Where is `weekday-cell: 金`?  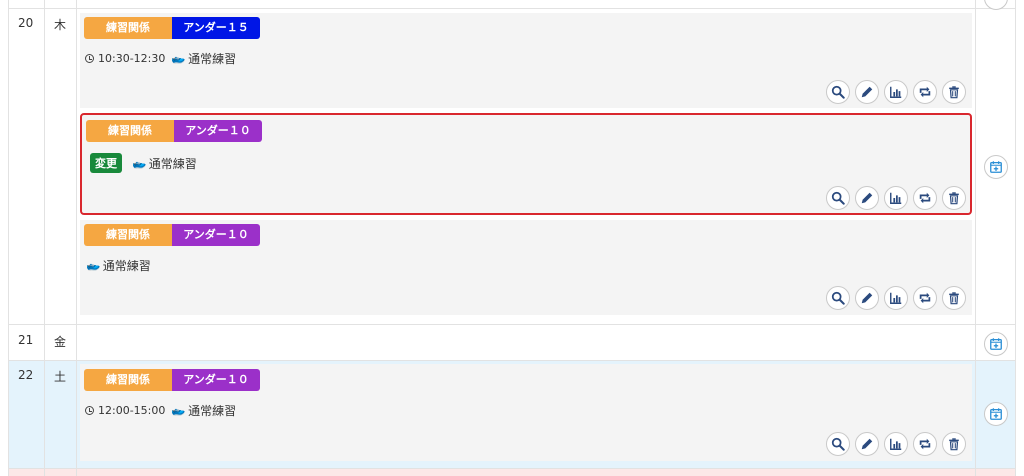 weekday-cell: 金 is located at coordinates (60, 342).